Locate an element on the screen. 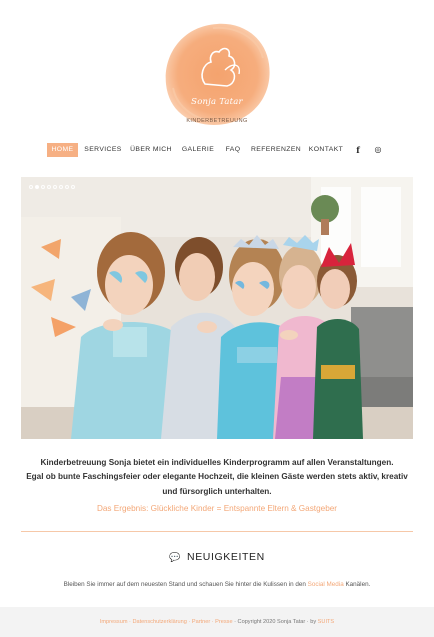 The width and height of the screenshot is (434, 637). site-logo: Sonja Tatar KINDERBETREUUNG is located at coordinates (217, 74).